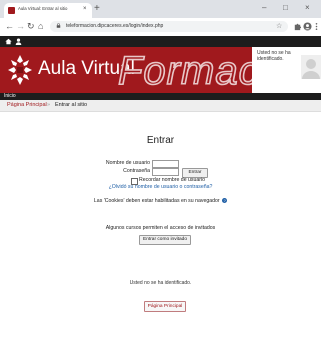  I want to click on home-icon, so click(8, 41).